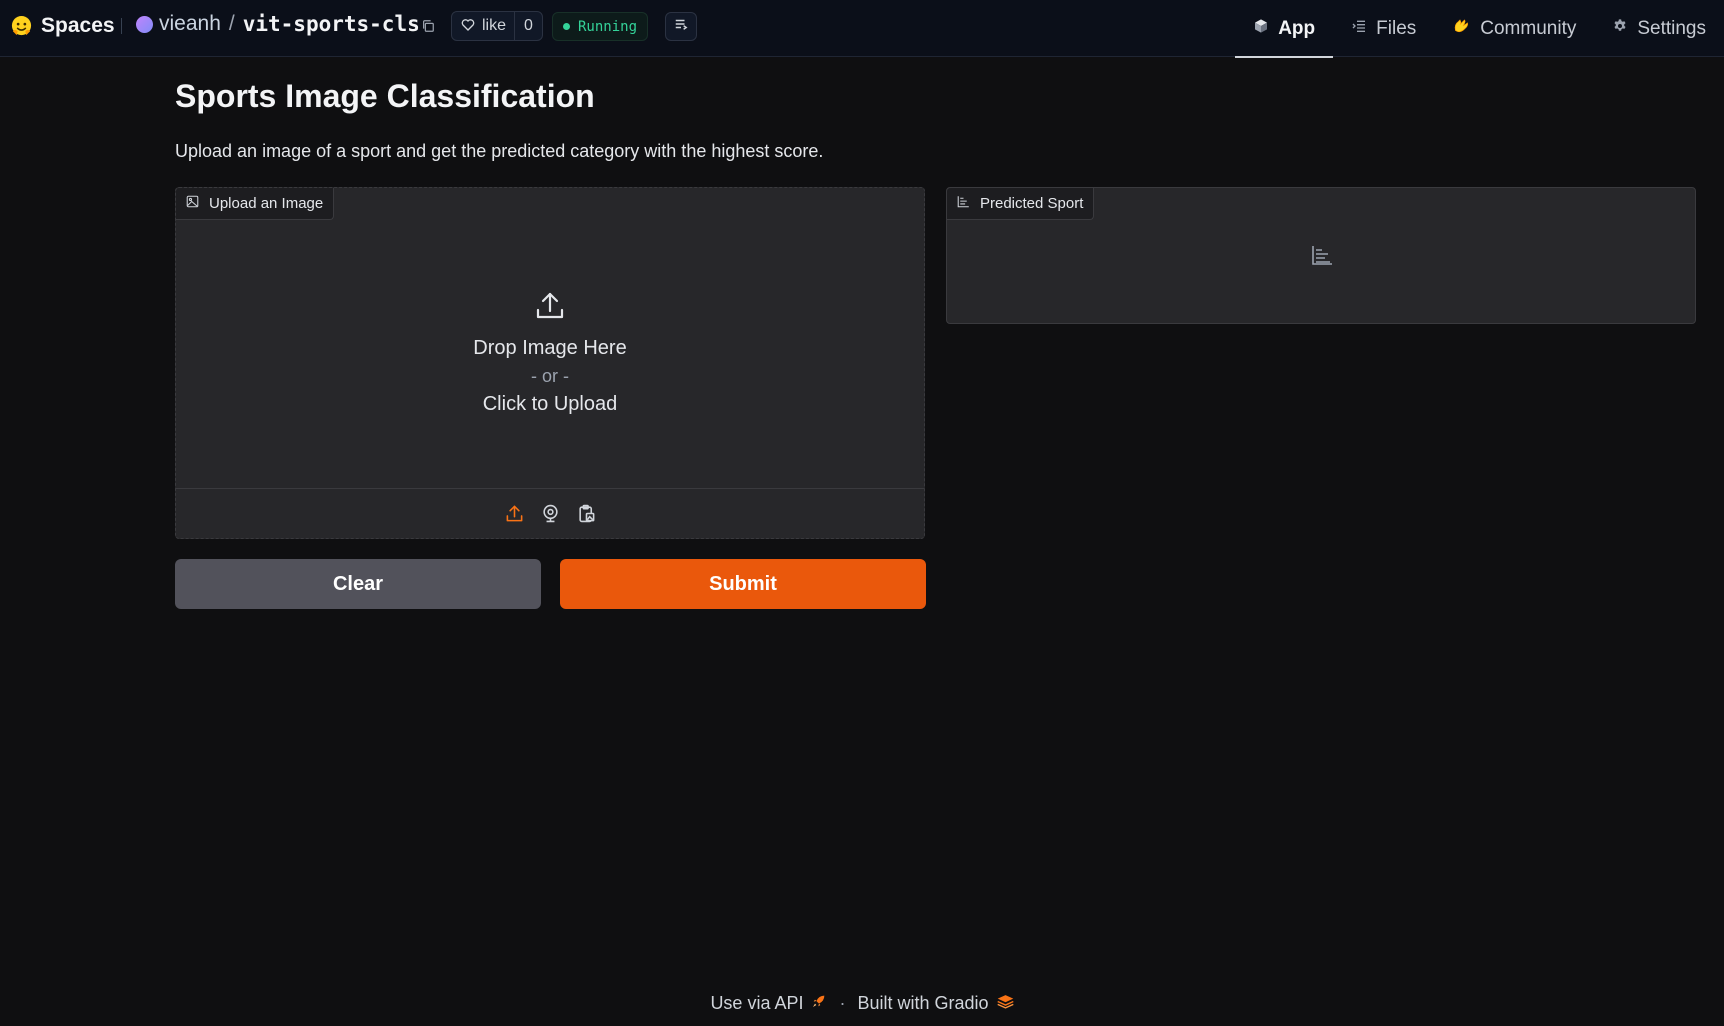  I want to click on rocket-icon, so click(819, 1003).